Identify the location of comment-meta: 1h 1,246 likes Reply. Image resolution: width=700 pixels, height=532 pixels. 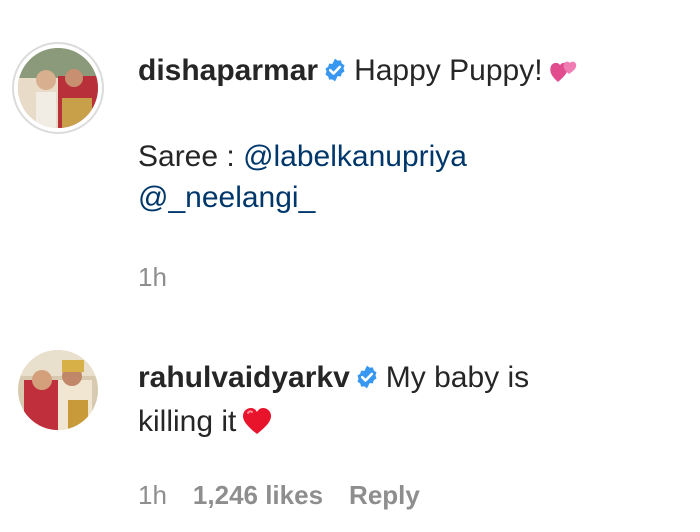
(292, 495).